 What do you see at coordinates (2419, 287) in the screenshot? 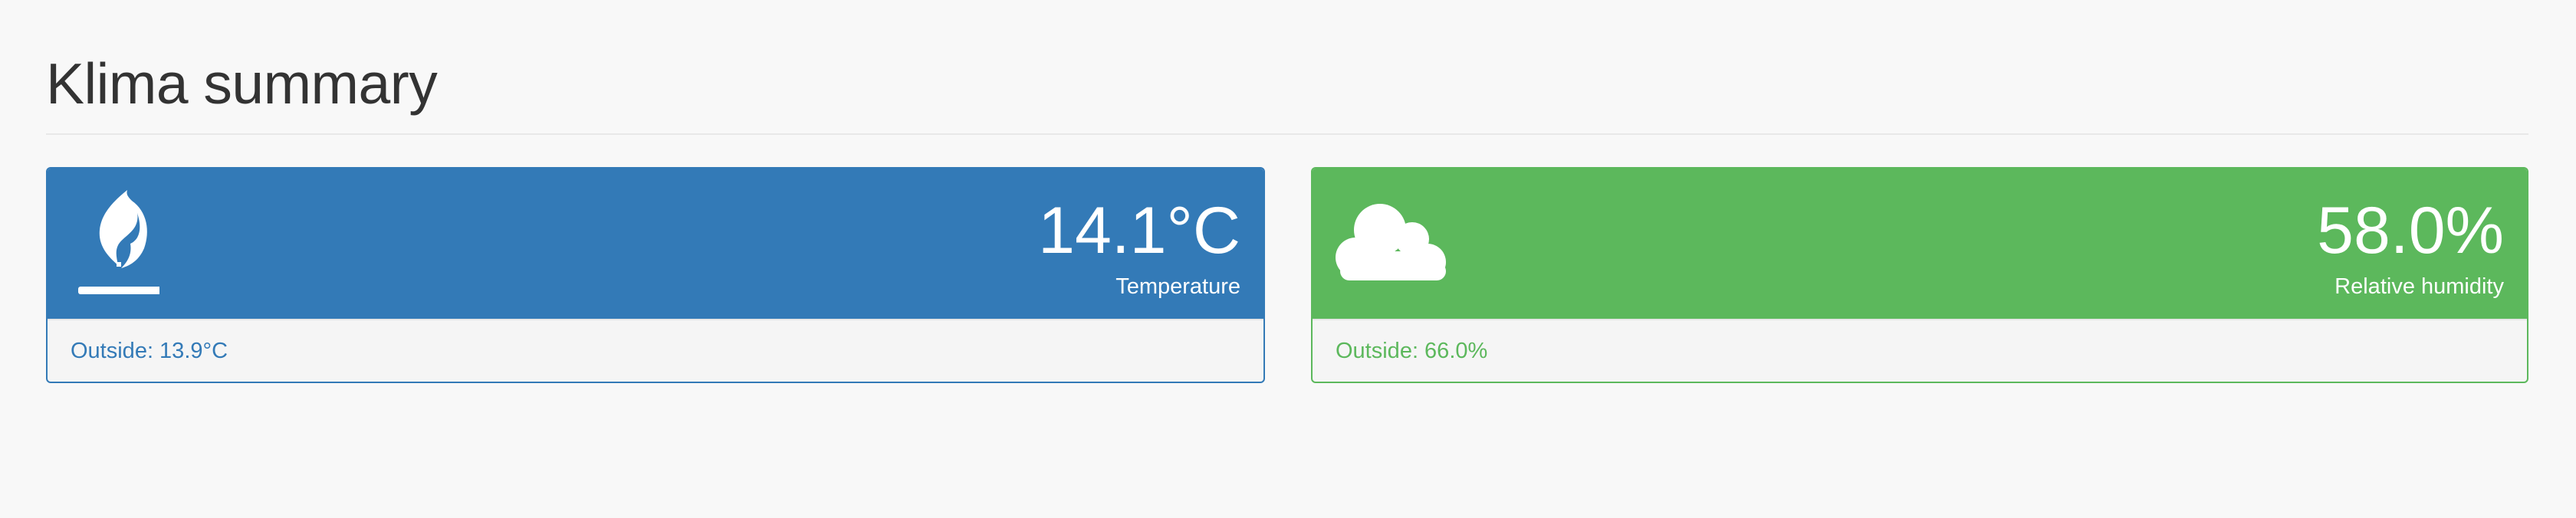
I see `humidity-label: Relative humidity` at bounding box center [2419, 287].